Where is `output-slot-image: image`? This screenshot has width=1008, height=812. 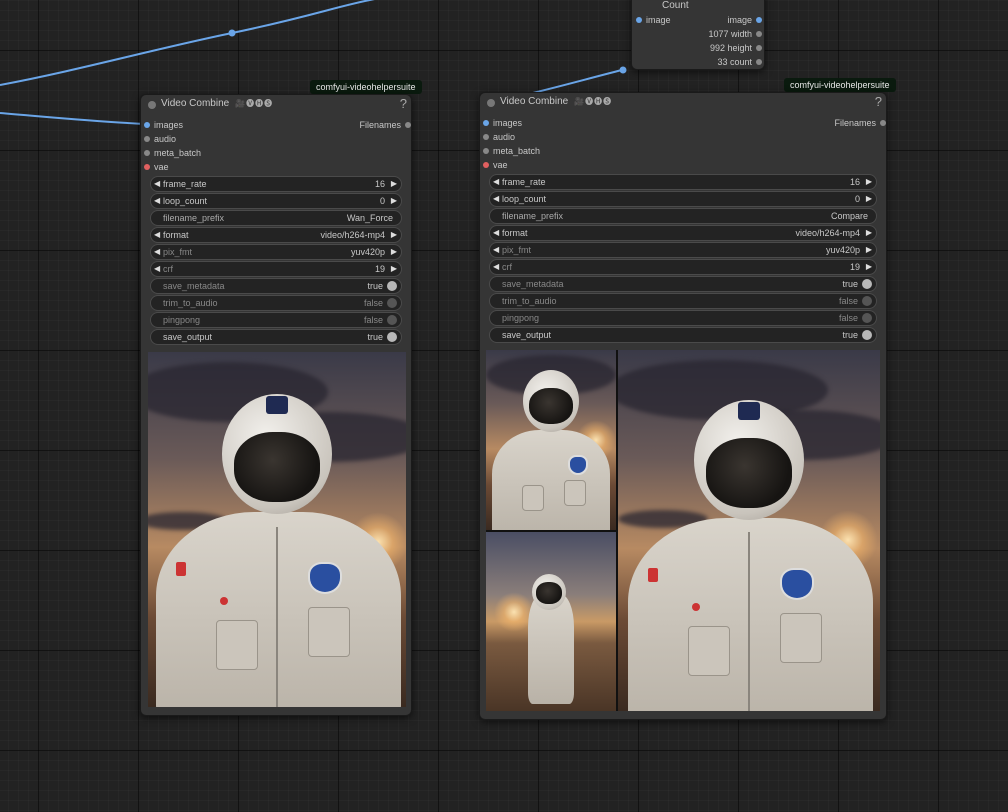 output-slot-image: image is located at coordinates (722, 20).